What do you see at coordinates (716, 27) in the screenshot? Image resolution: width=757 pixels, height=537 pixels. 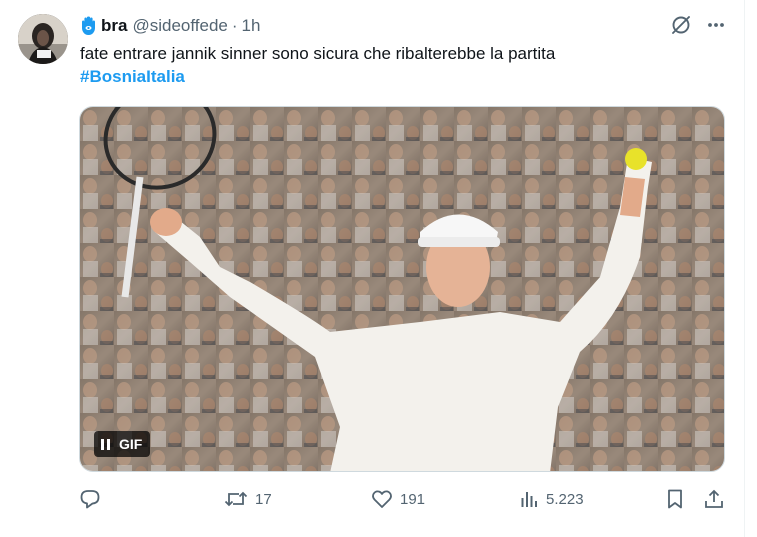 I see `more-icon` at bounding box center [716, 27].